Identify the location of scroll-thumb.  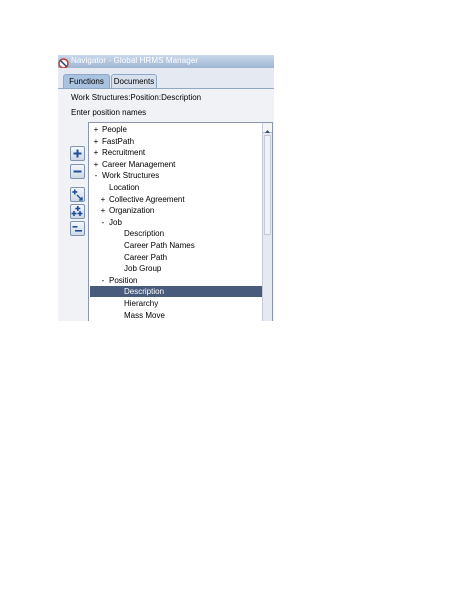
(267, 185).